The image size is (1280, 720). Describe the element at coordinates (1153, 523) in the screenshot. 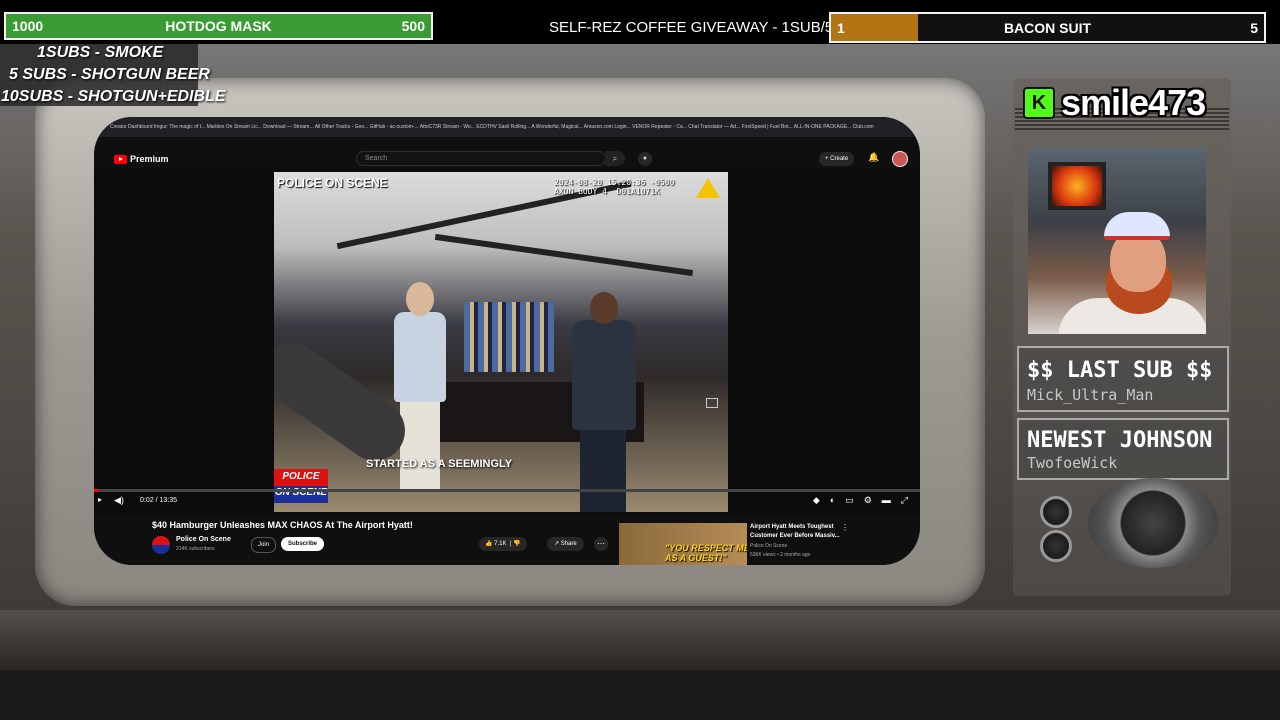

I see `channel-dial-icon` at that location.